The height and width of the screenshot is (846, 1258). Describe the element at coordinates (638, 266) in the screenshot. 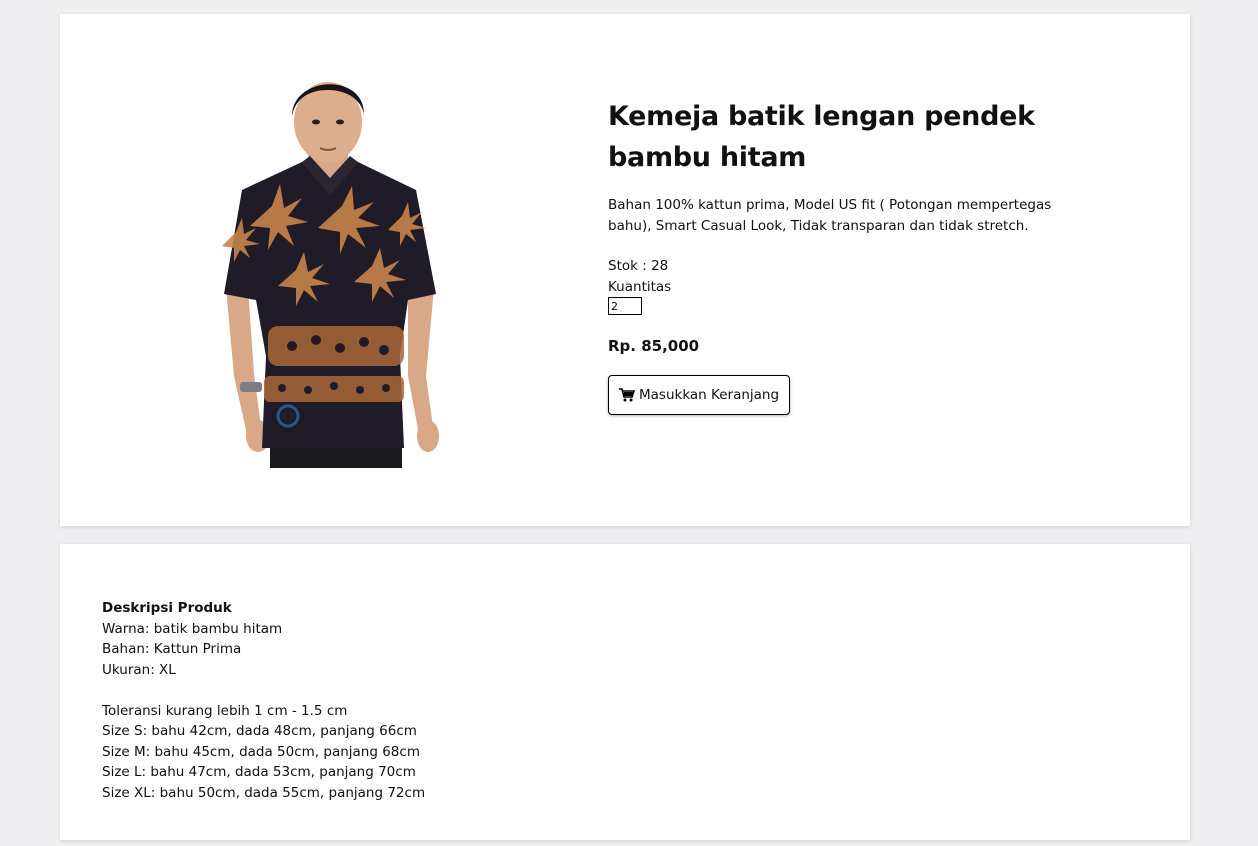

I see `stock-text: Stok : 28` at that location.